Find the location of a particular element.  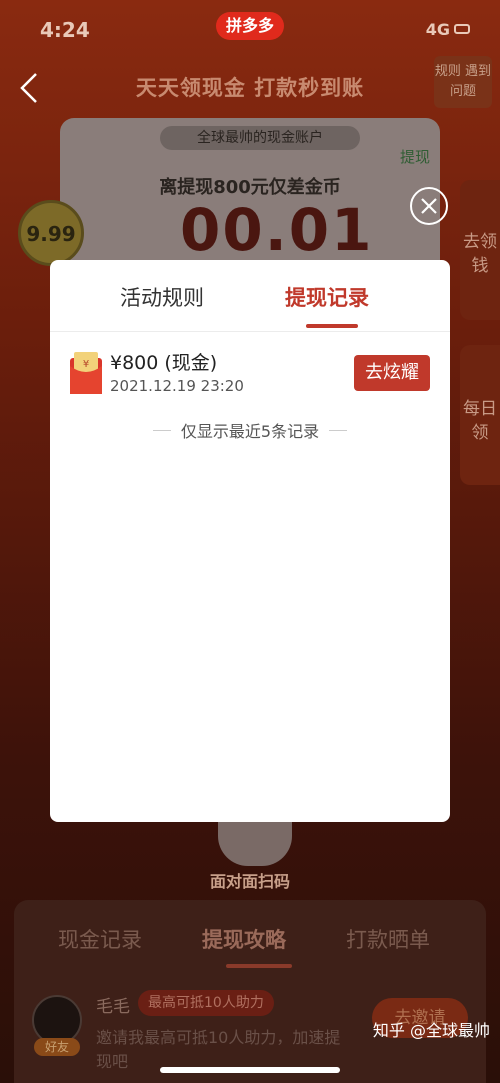

flaunt-button: 去炫耀 is located at coordinates (392, 373).